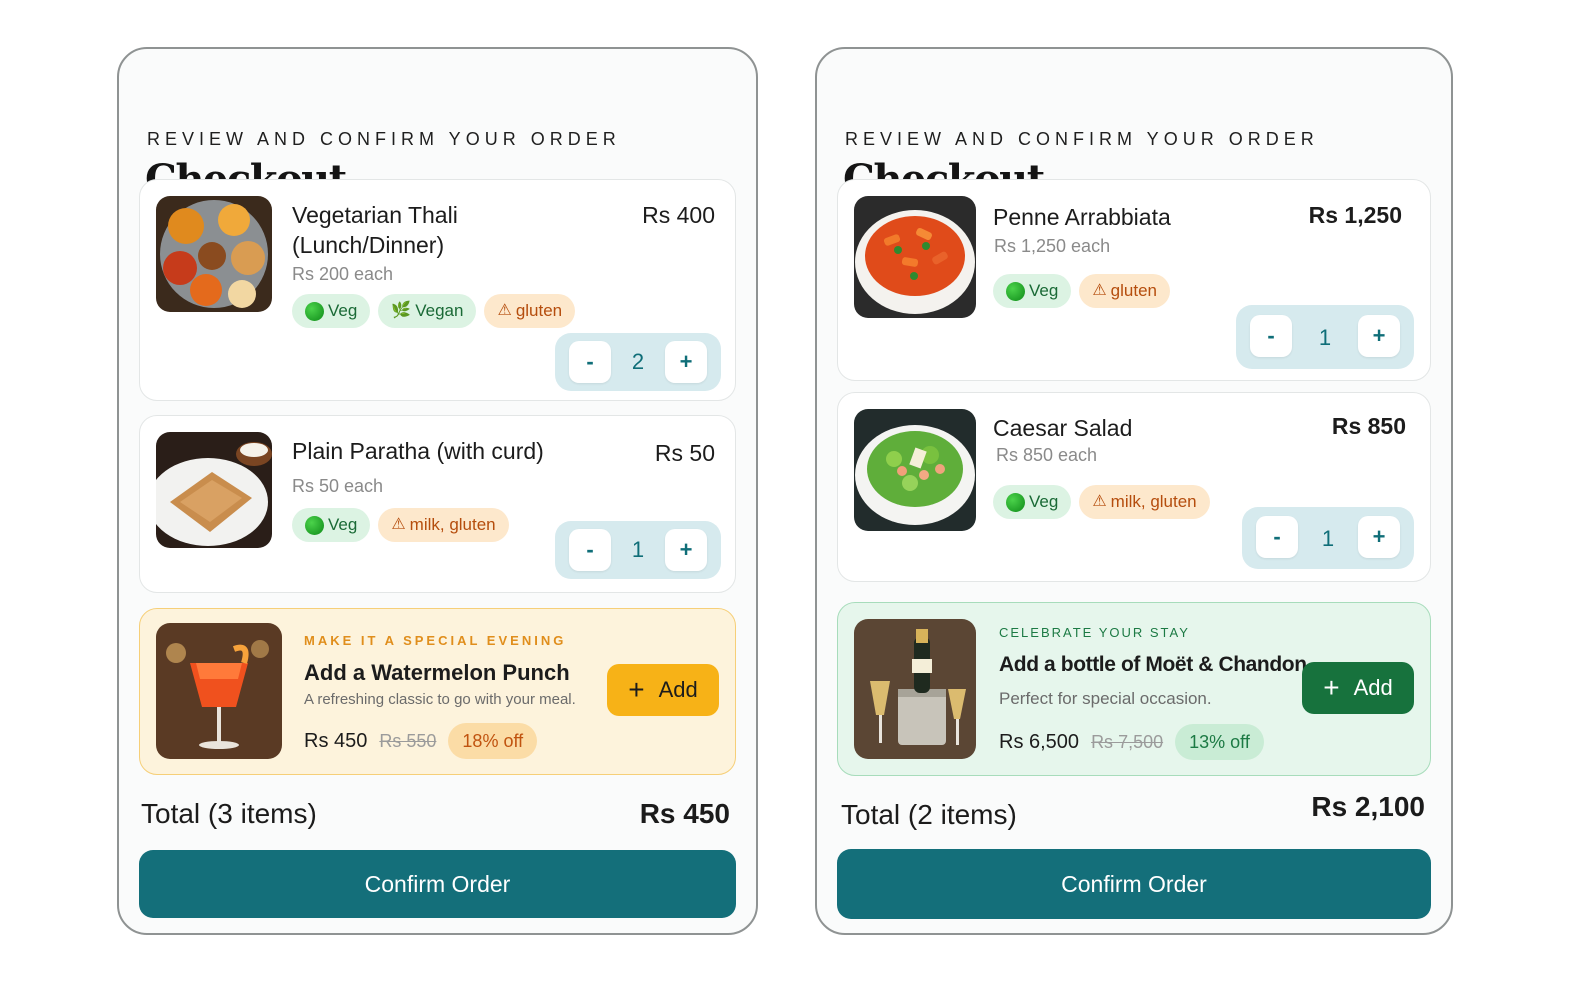  Describe the element at coordinates (915, 470) in the screenshot. I see `caesar-salad-image` at that location.